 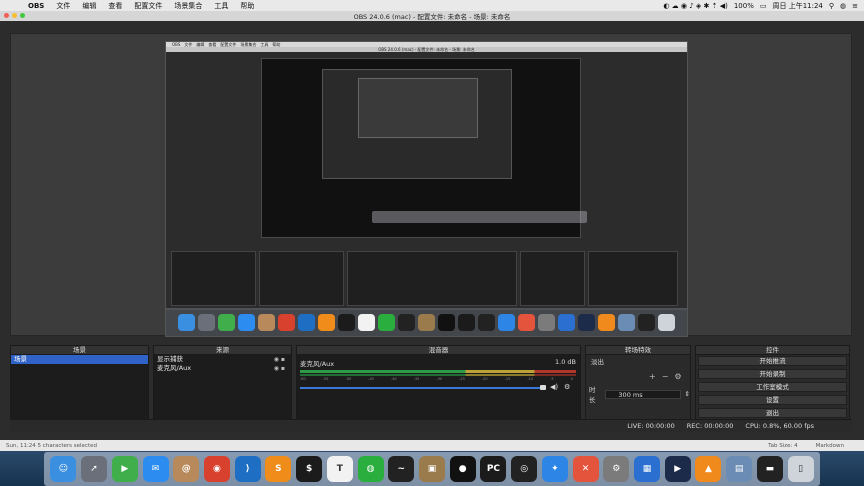 I want to click on menu-file: 文件, so click(x=63, y=6).